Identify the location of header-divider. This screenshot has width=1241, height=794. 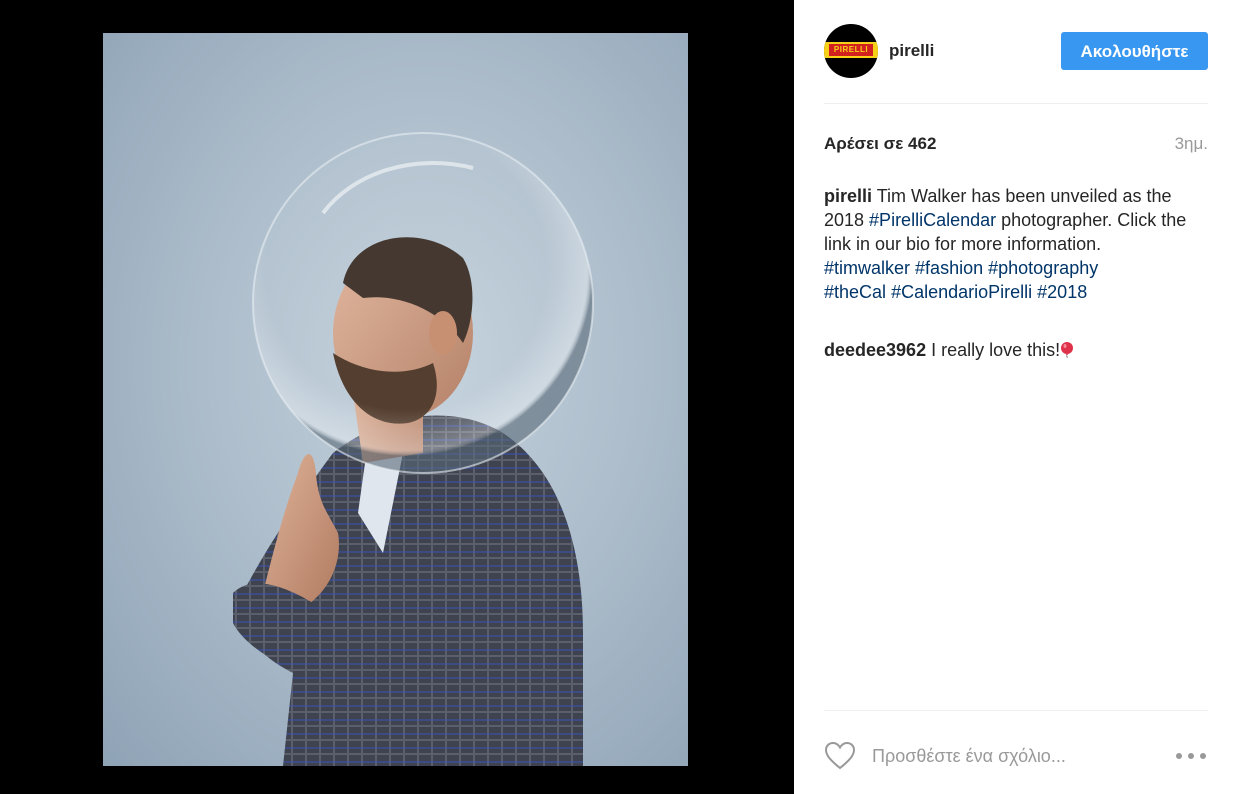
(1016, 103).